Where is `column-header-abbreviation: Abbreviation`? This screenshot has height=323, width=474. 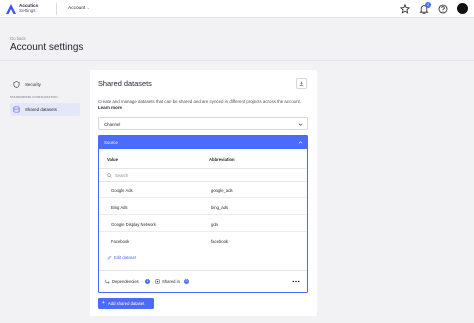 column-header-abbreviation: Abbreviation is located at coordinates (222, 159).